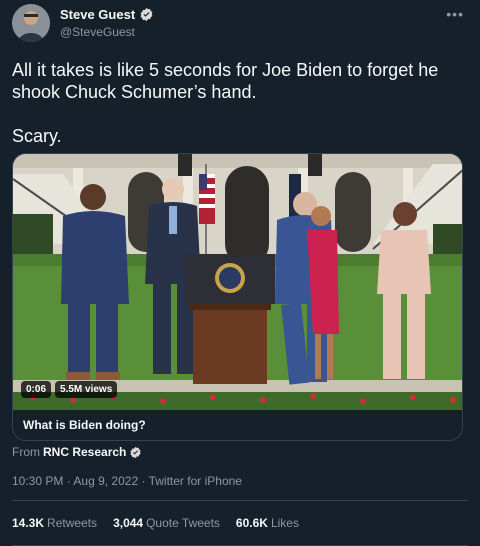 Image resolution: width=480 pixels, height=546 pixels. What do you see at coordinates (107, 23) in the screenshot?
I see `author-block: Steve Guest @SteveGuest` at bounding box center [107, 23].